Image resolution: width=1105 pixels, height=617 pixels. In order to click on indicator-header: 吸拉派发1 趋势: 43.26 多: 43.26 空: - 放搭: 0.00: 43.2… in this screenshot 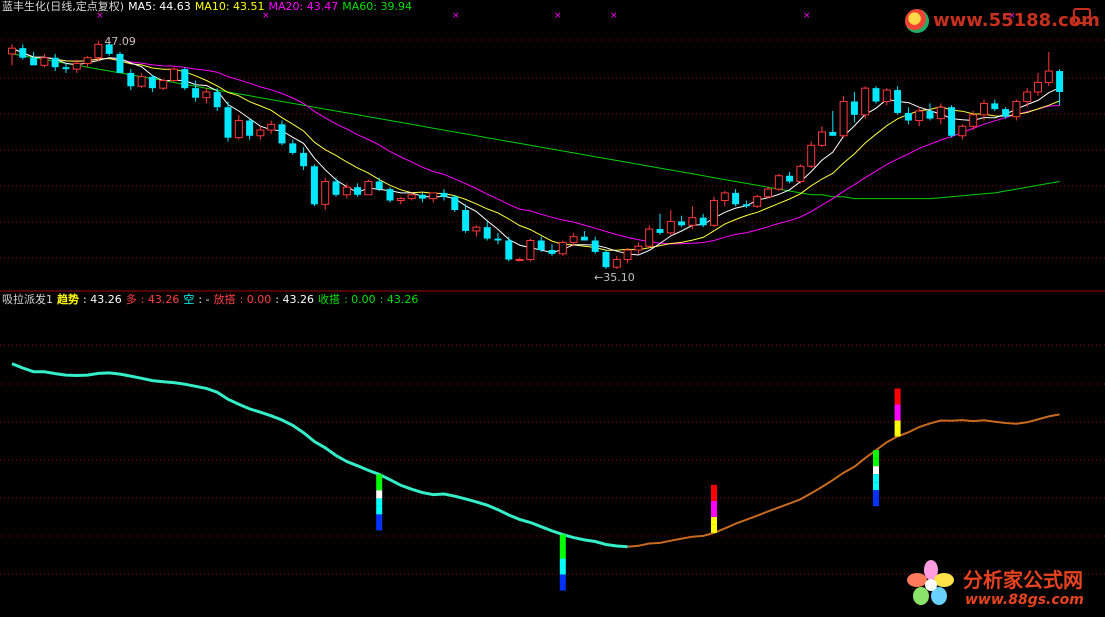, I will do `click(212, 299)`.